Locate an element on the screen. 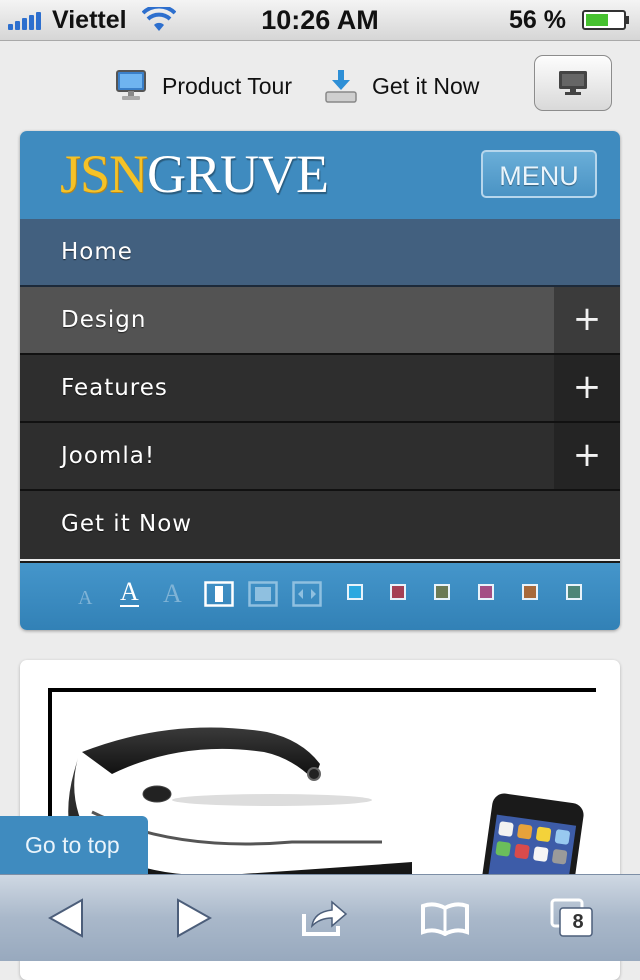 The height and width of the screenshot is (980, 640). color-swatch-red is located at coordinates (398, 592).